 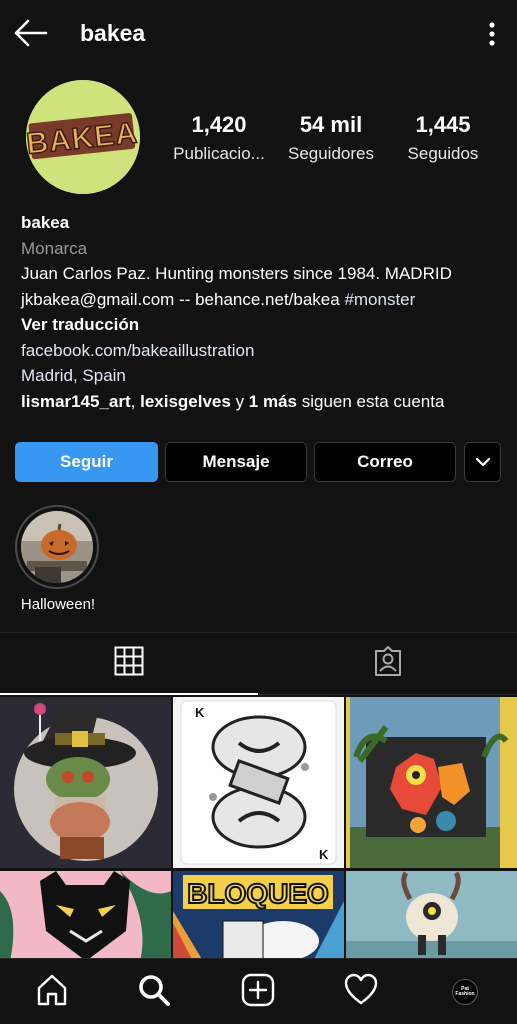 I want to click on grid-icon, so click(x=129, y=663).